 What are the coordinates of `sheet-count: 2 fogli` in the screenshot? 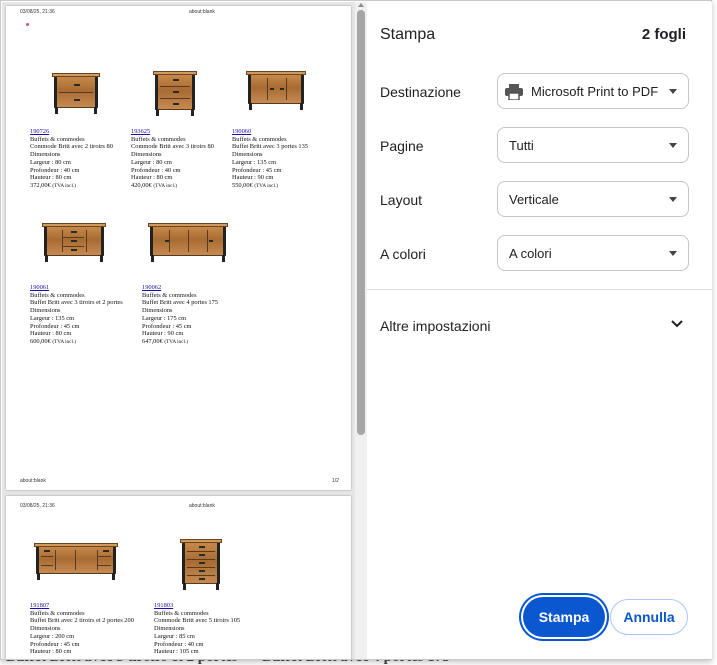 It's located at (663, 34).